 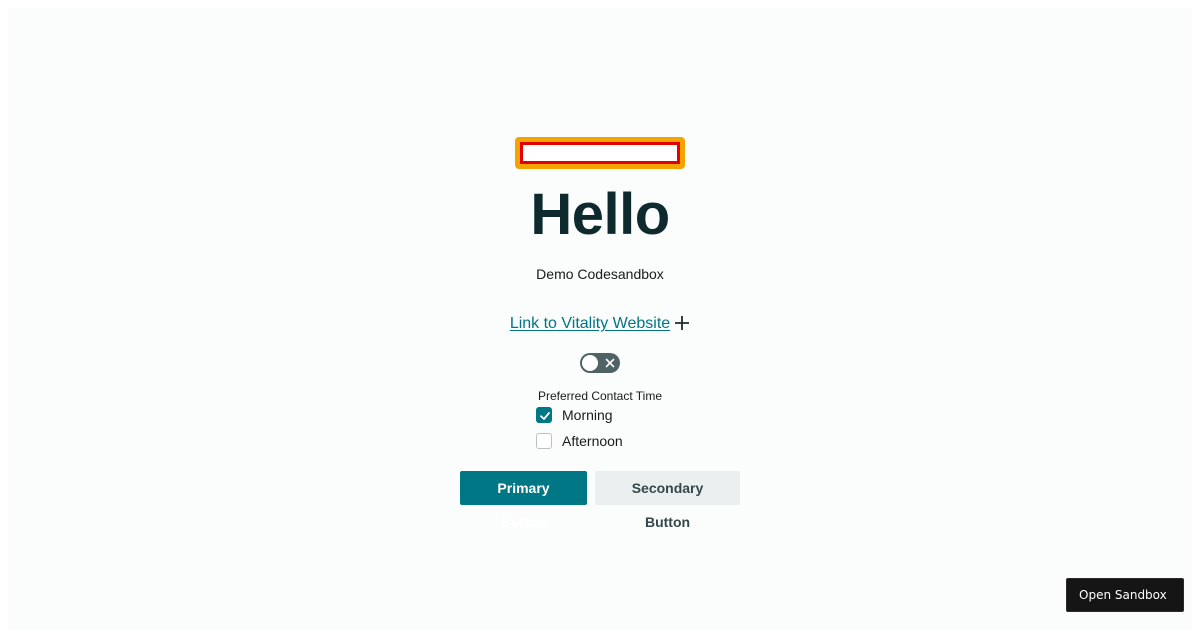 What do you see at coordinates (600, 363) in the screenshot?
I see `toggle-switch` at bounding box center [600, 363].